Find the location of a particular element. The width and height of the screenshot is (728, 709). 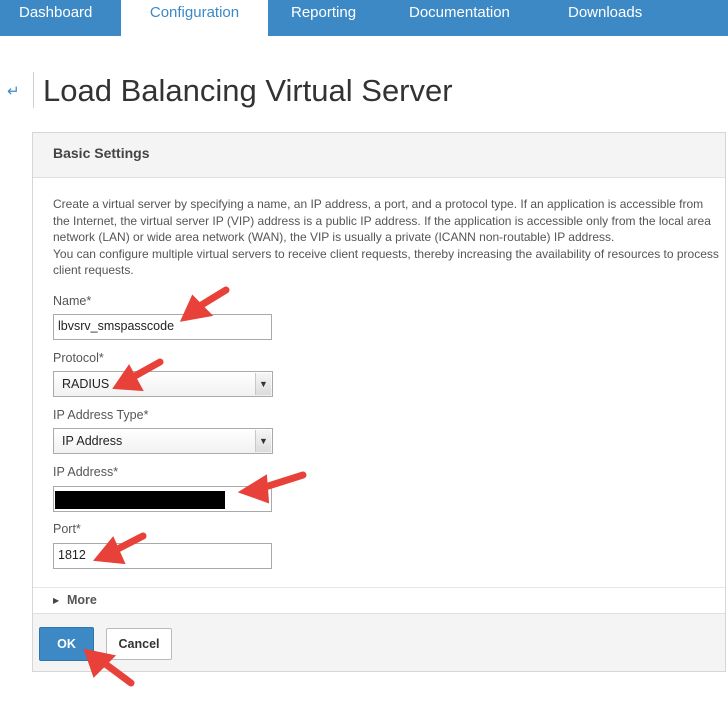

ok-button: OK is located at coordinates (66, 644).